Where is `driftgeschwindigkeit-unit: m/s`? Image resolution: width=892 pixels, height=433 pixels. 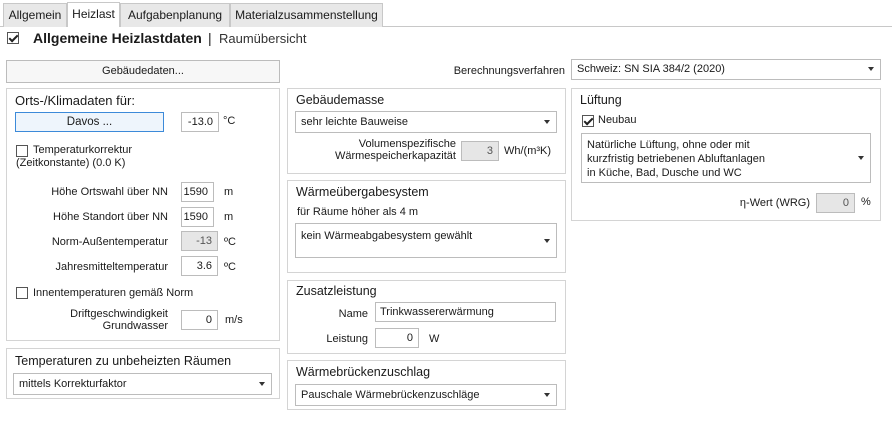
driftgeschwindigkeit-unit: m/s is located at coordinates (234, 320).